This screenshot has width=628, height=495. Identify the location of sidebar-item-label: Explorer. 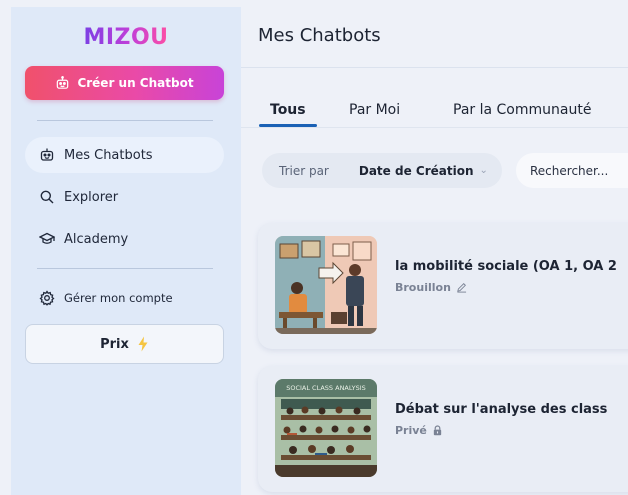
(91, 197).